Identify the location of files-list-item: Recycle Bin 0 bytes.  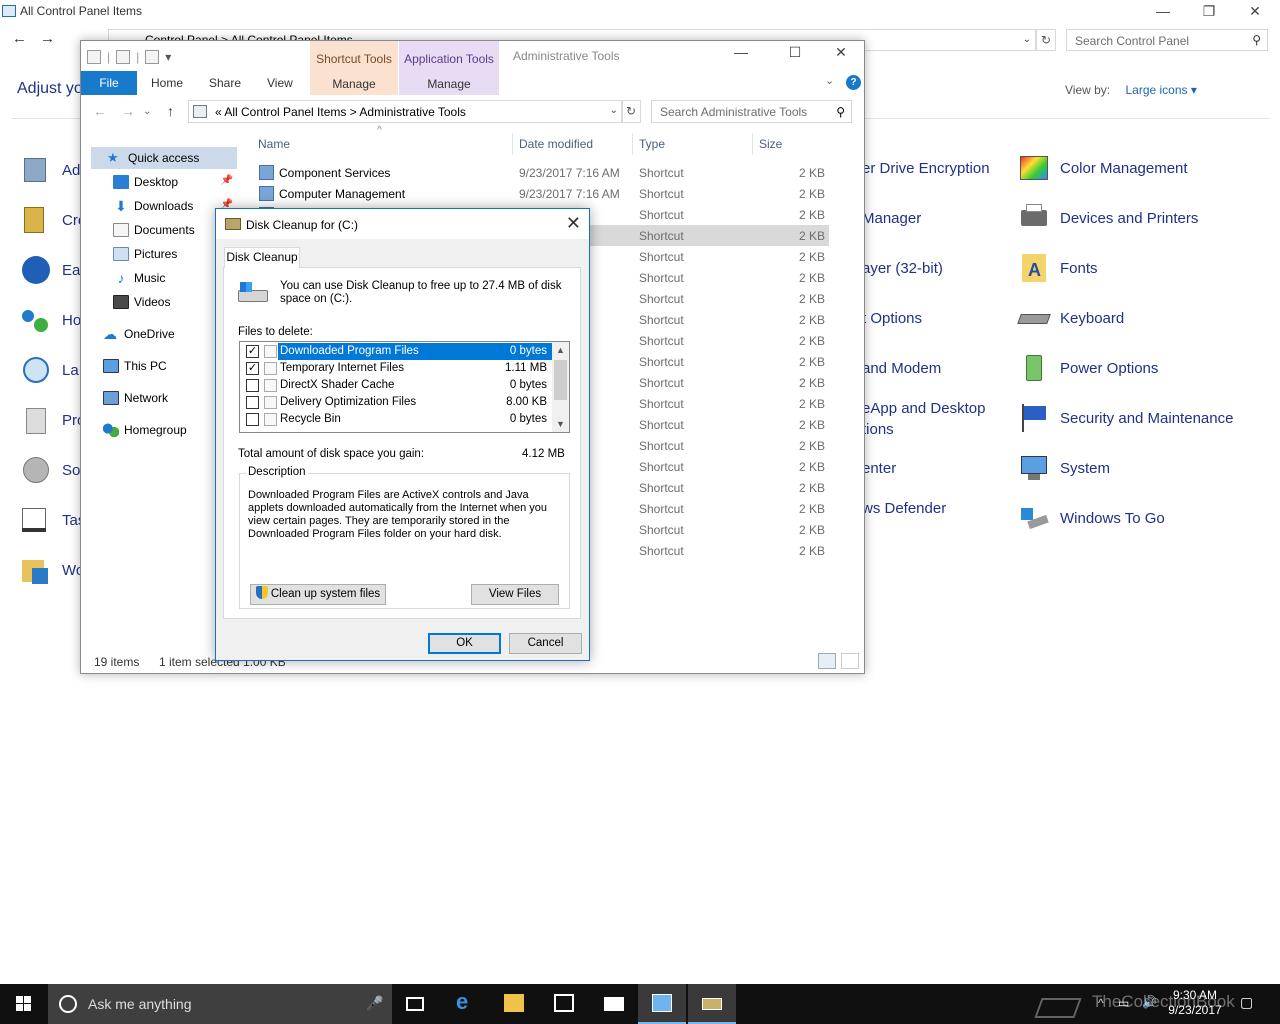
(396, 419).